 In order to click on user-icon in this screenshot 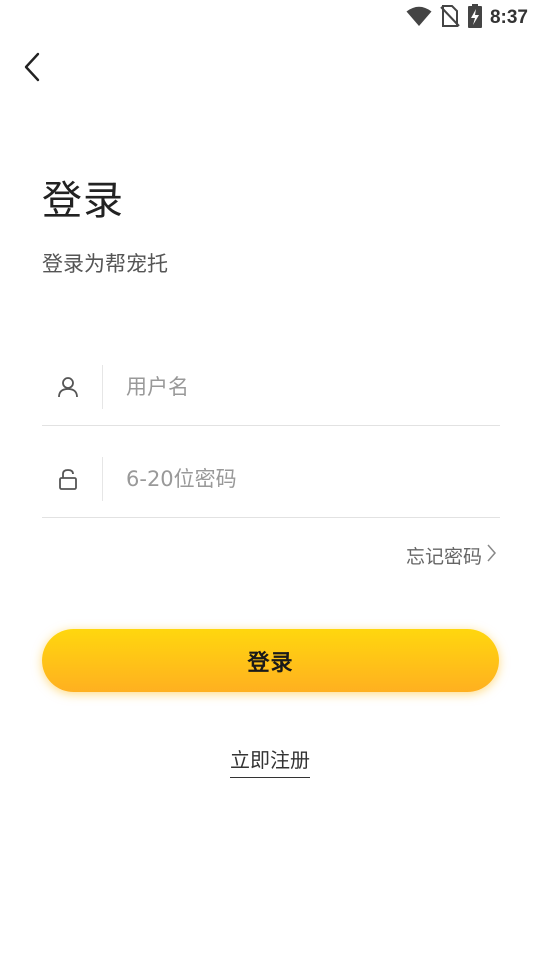, I will do `click(68, 387)`.